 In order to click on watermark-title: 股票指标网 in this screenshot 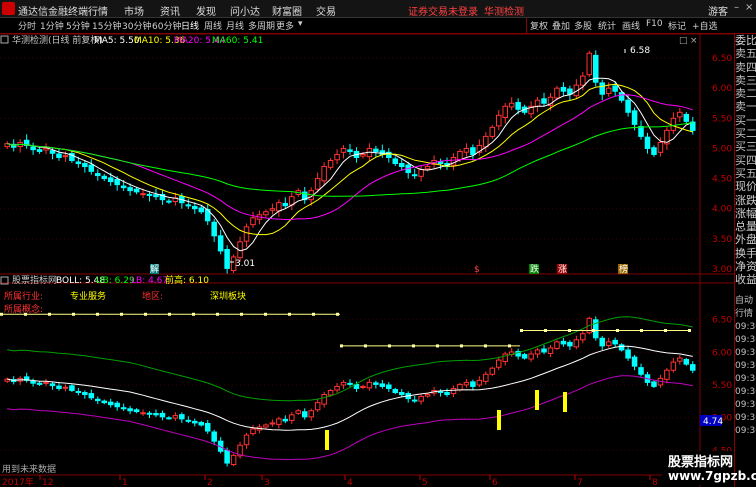, I will do `click(701, 462)`.